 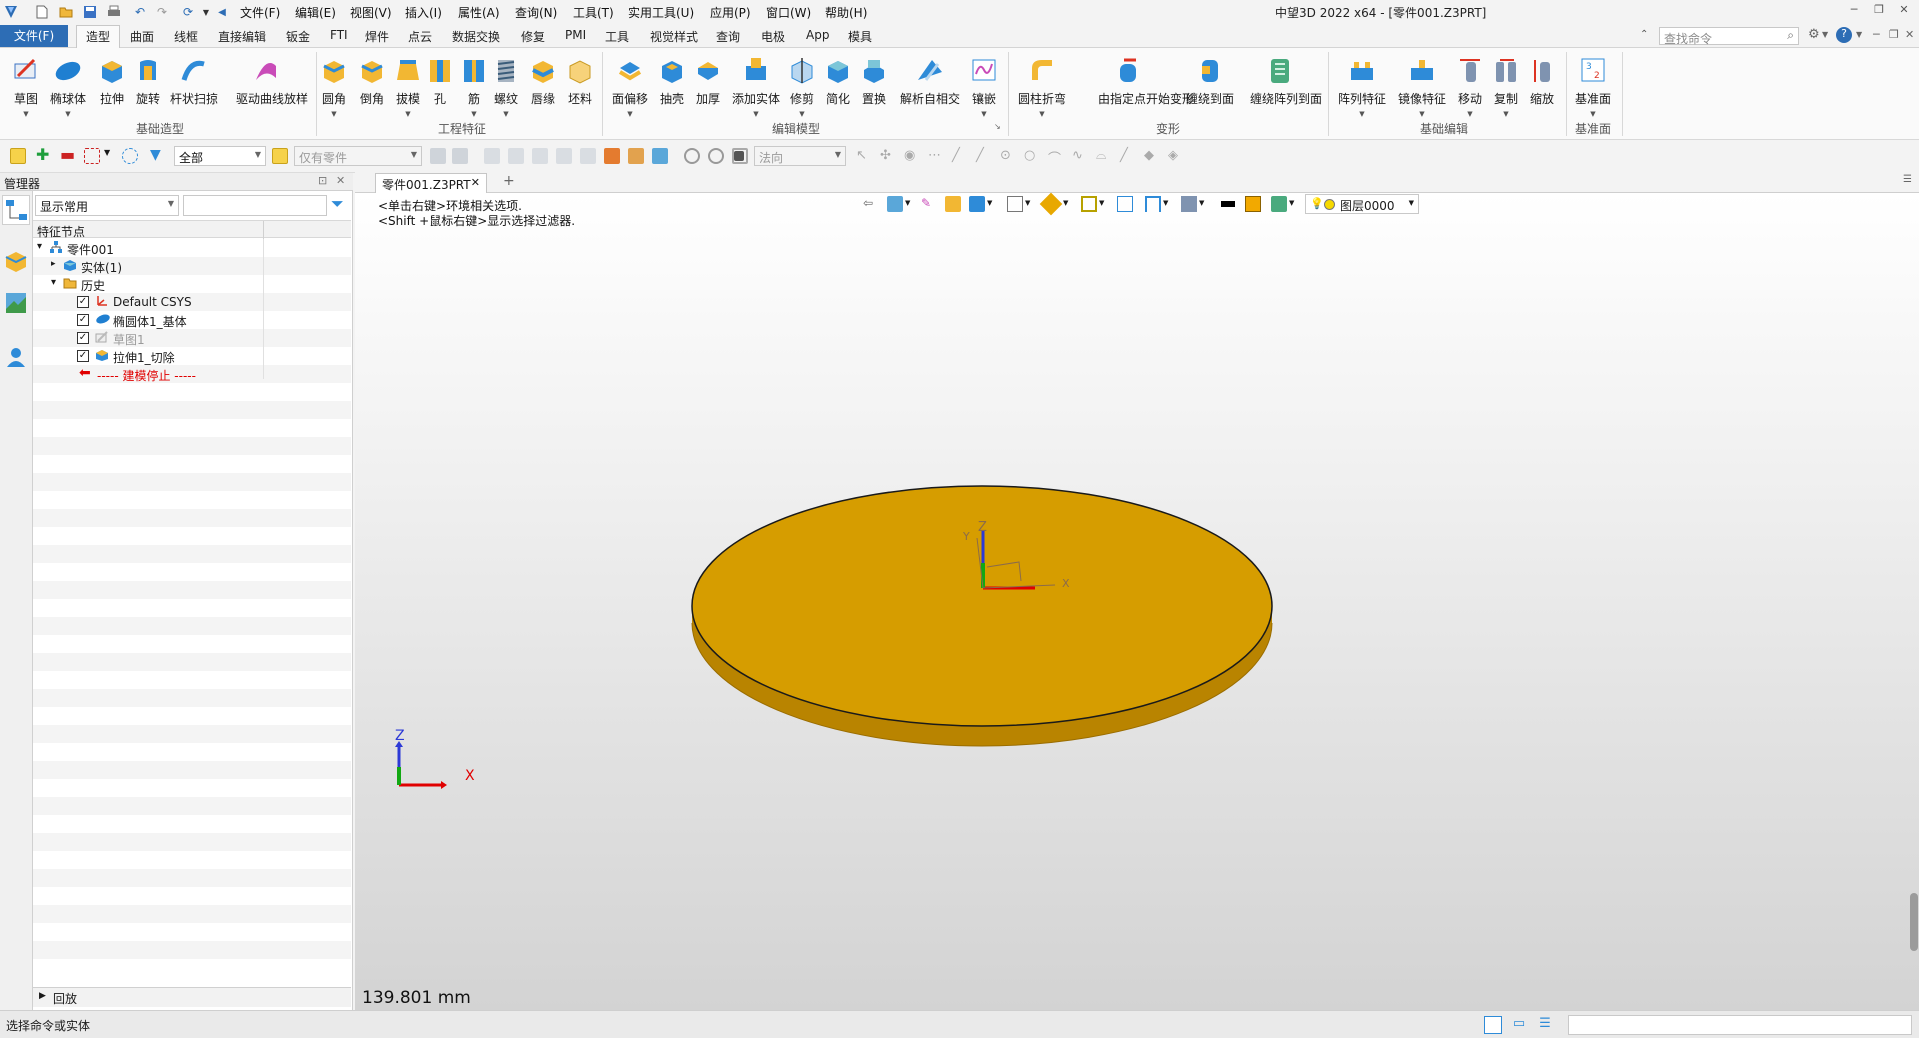 I want to click on center-snap-icon: ◉, so click(x=912, y=156).